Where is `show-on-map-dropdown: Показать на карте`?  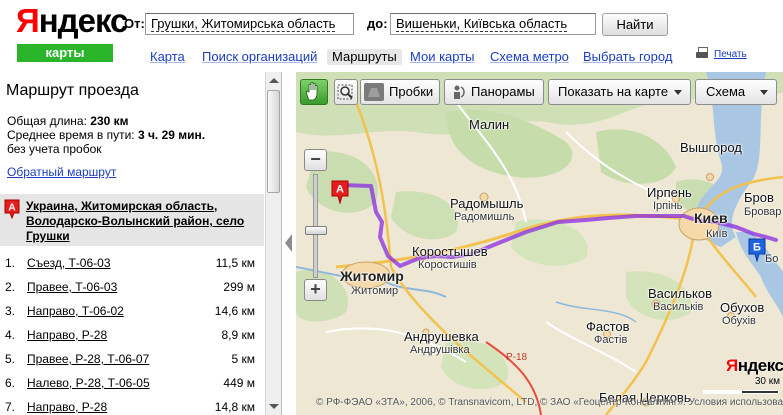
show-on-map-dropdown: Показать на карте is located at coordinates (619, 92).